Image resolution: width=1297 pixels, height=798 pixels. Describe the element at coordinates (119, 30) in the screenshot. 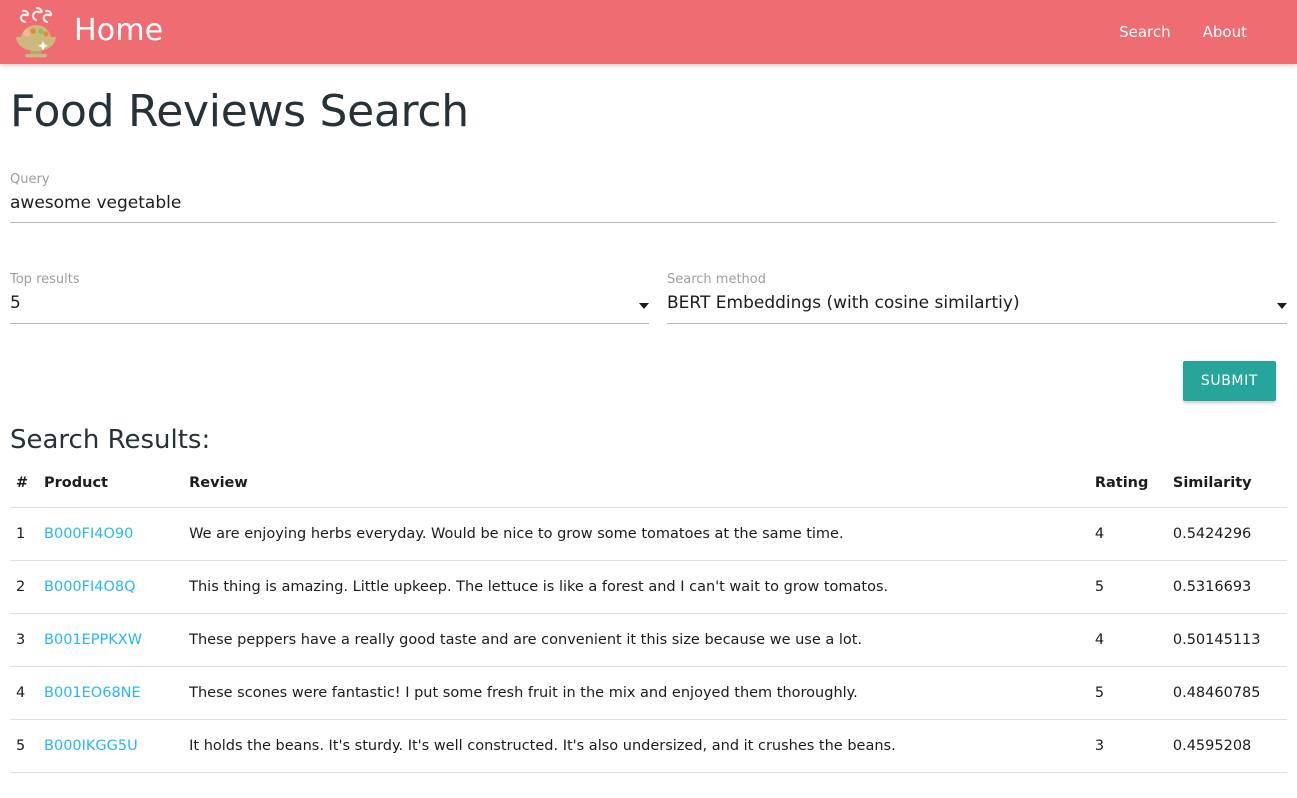

I see `brand-title: Home` at that location.